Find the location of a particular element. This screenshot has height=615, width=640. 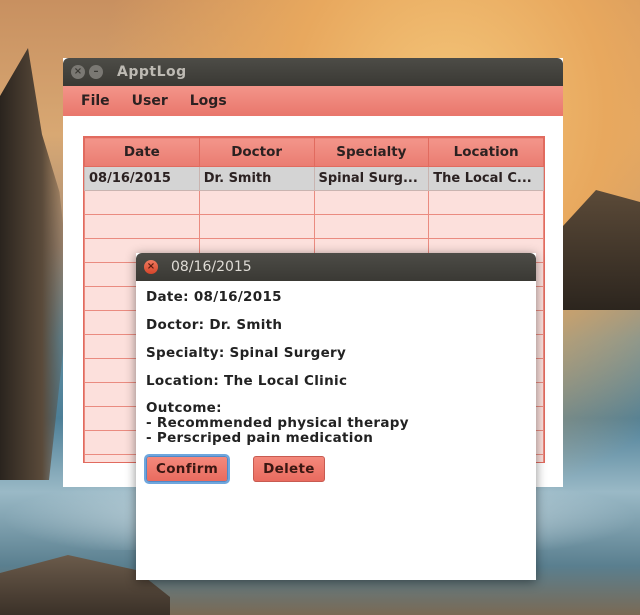

menu-logs: Logs is located at coordinates (208, 101).